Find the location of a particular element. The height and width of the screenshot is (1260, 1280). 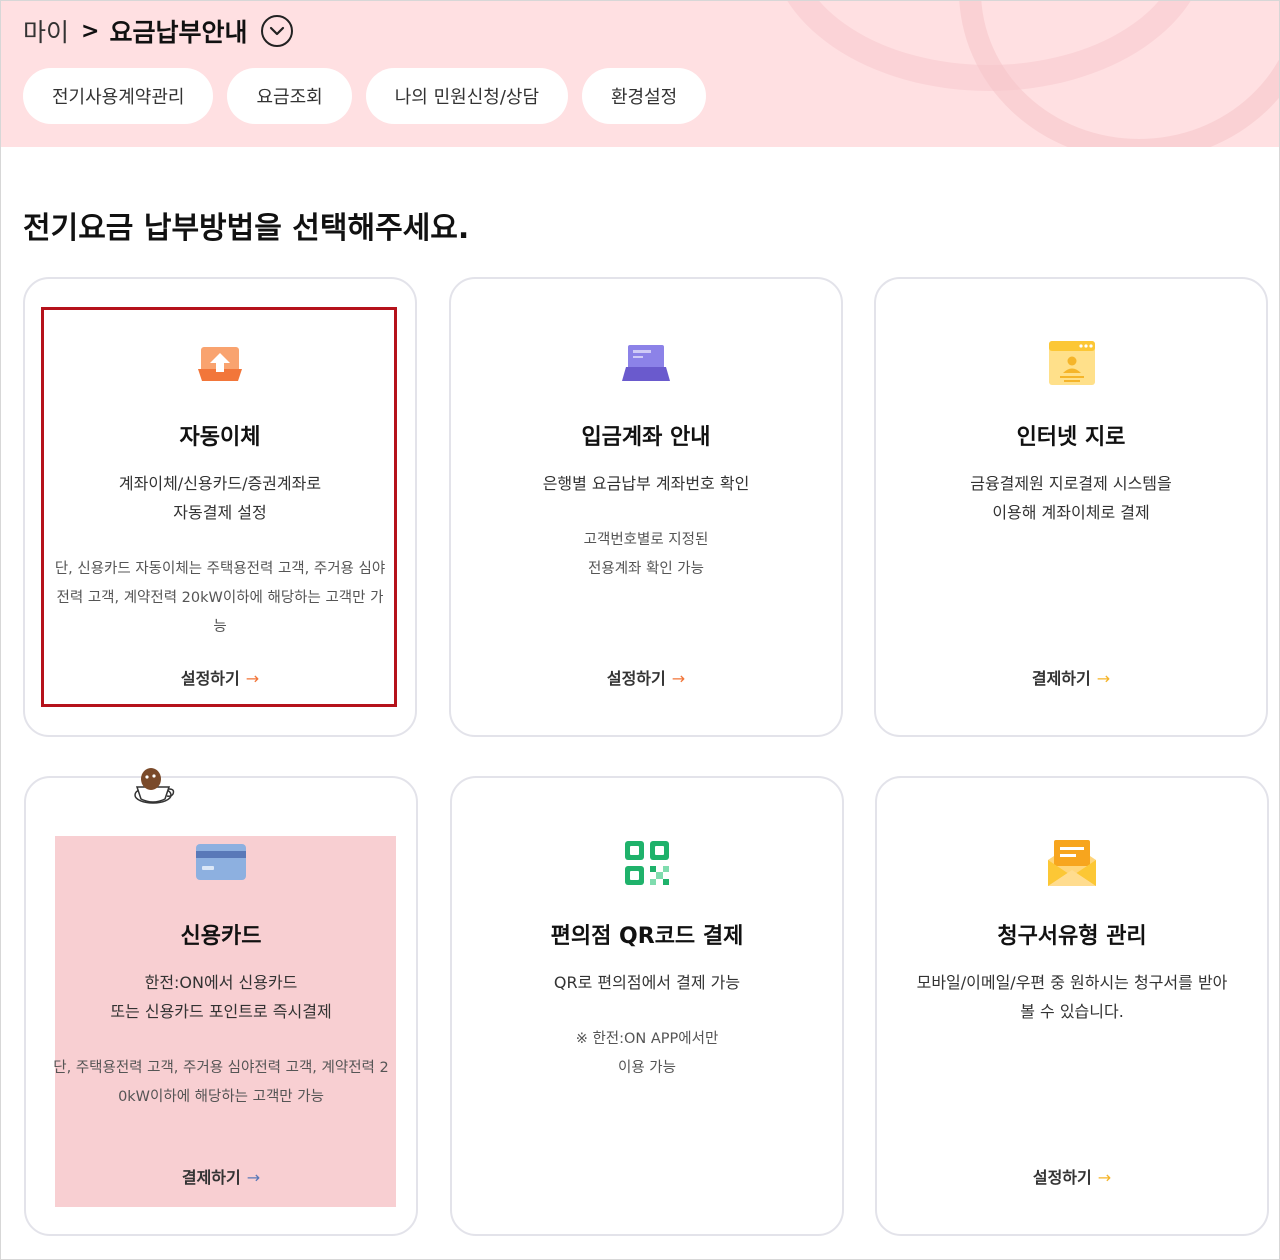

breadcrumb-home: 마이 is located at coordinates (46, 31).